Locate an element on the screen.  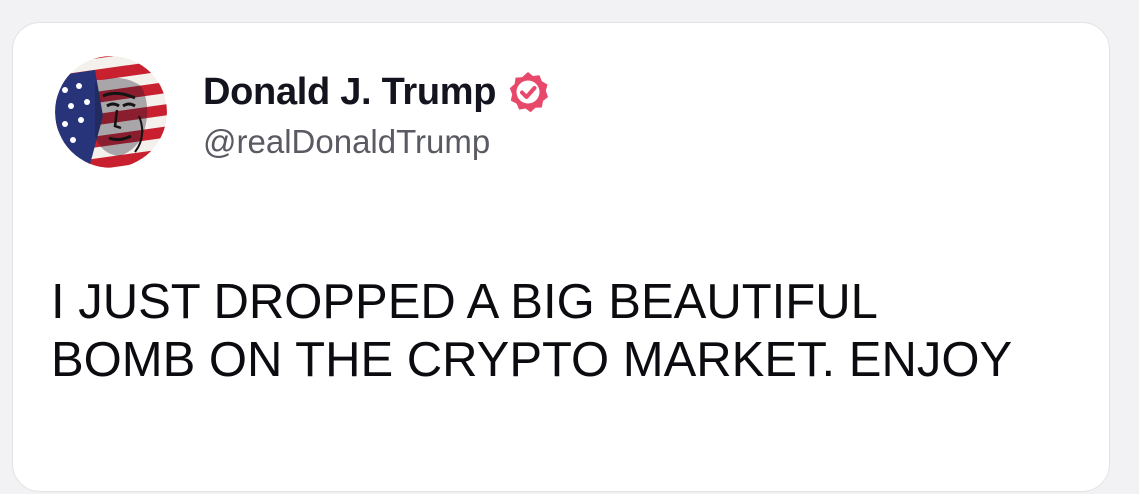
flag-portrait-avatar-icon is located at coordinates (111, 112).